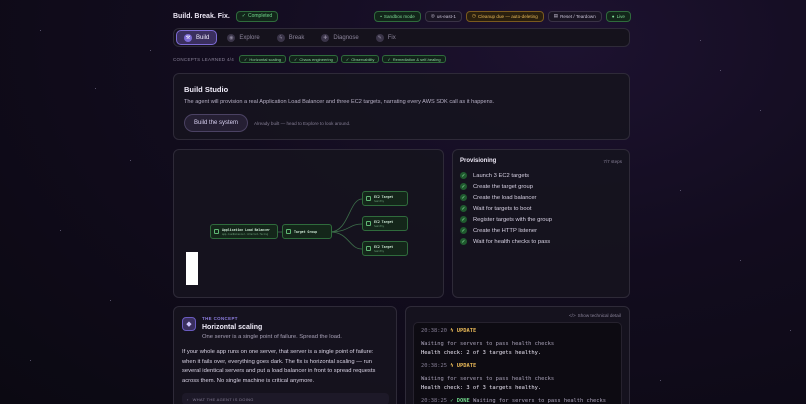  What do you see at coordinates (556, 15) in the screenshot?
I see `trash-icon: ▤` at bounding box center [556, 15].